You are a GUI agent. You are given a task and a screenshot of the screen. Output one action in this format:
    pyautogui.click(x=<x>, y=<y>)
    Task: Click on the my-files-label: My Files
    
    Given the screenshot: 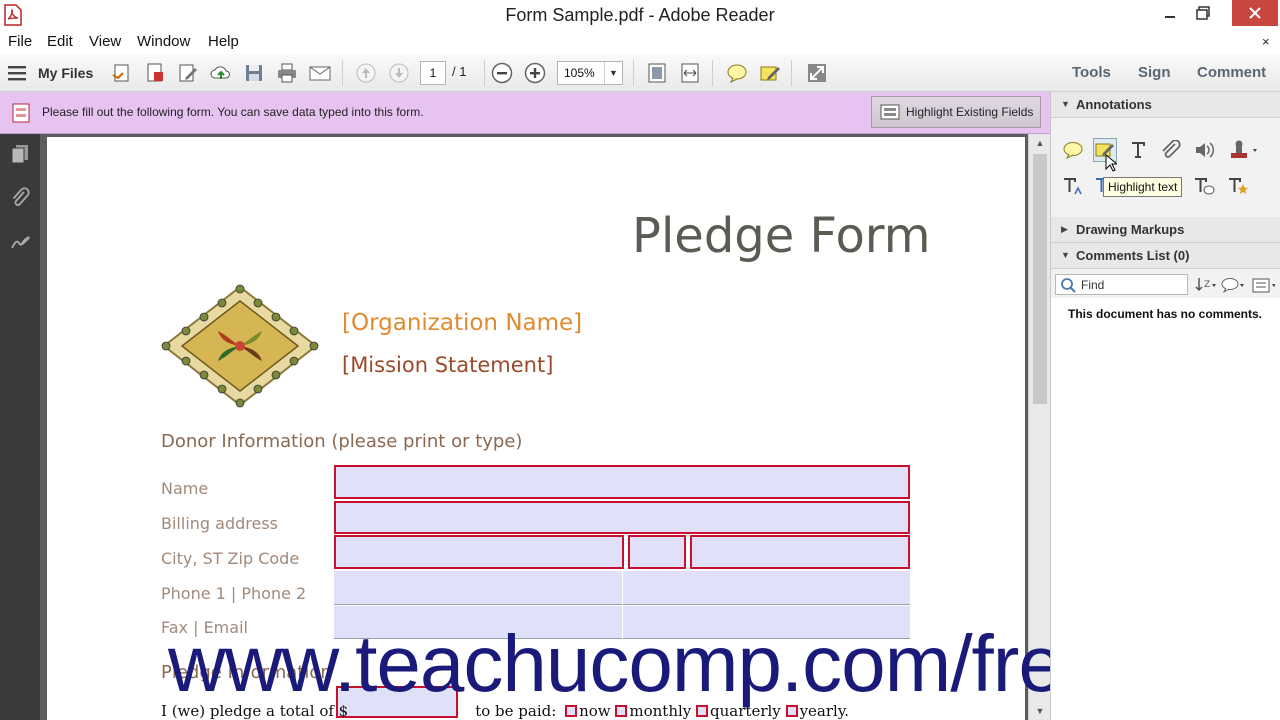 What is the action you would take?
    pyautogui.click(x=66, y=73)
    